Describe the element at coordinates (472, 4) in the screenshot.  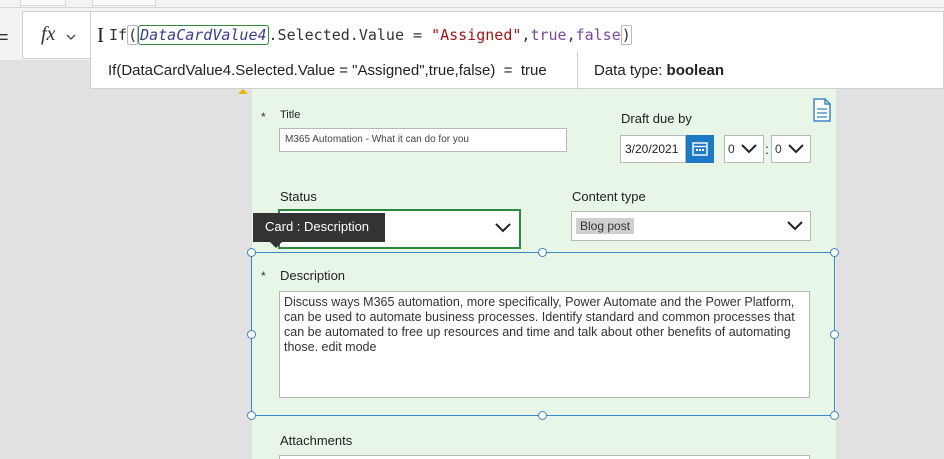
I see `top-toolbar-strip` at that location.